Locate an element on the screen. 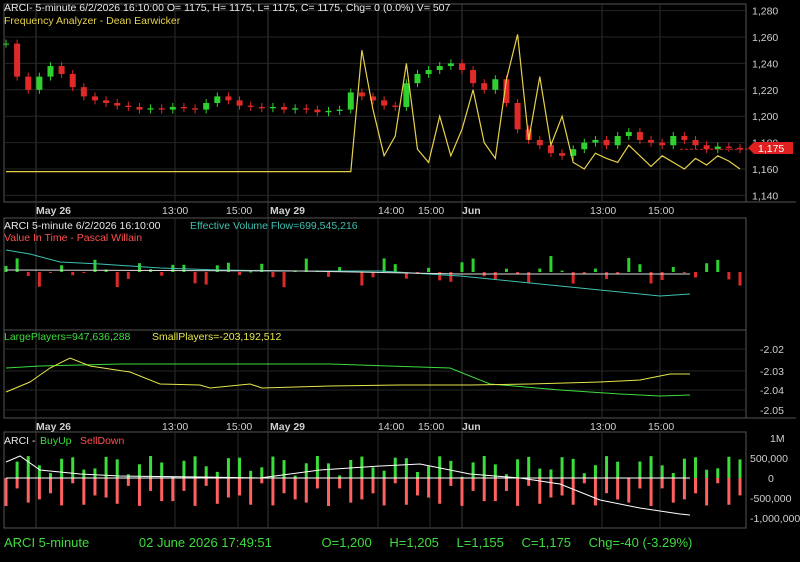 The width and height of the screenshot is (800, 562). y-tick-label: -2.03 is located at coordinates (772, 372).